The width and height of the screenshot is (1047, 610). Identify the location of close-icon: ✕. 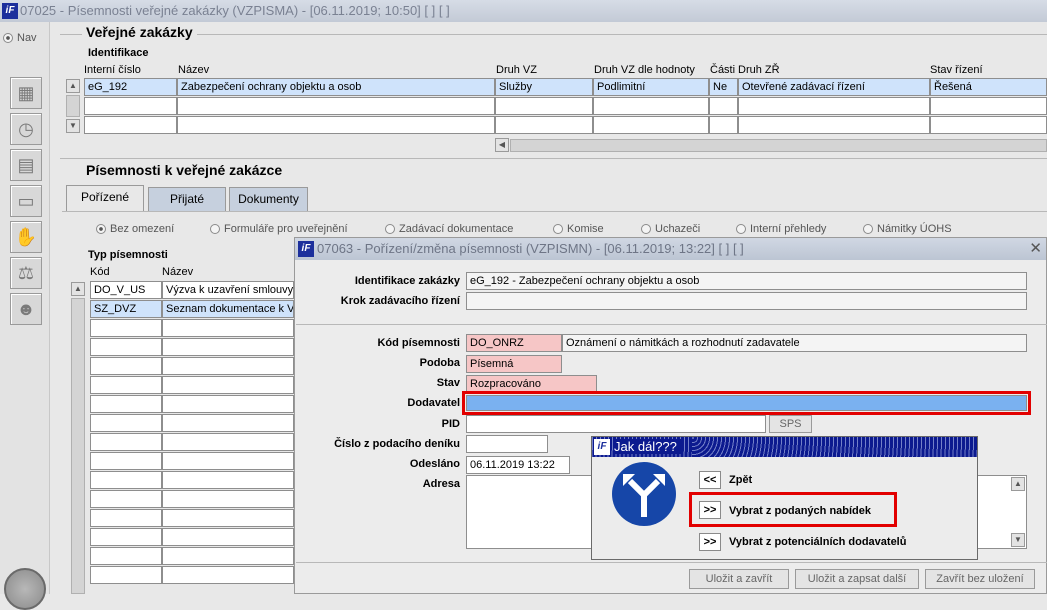
(1035, 249).